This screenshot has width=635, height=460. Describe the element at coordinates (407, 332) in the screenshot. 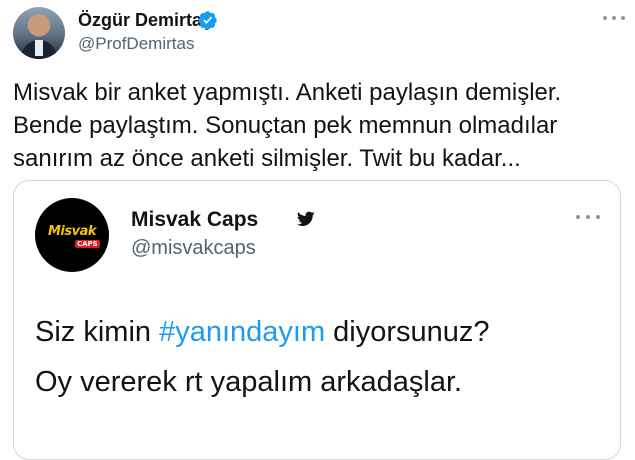

I see `quoted-text-after: diyorsunuz?` at that location.